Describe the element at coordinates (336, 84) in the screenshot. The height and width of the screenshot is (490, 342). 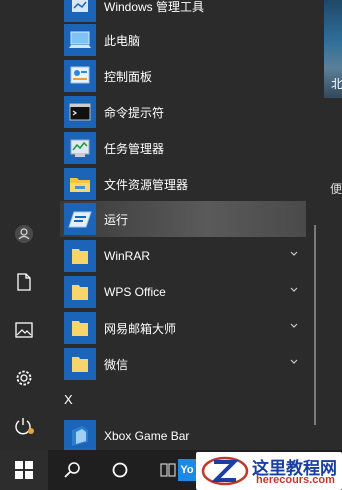
I see `weather-tile-text: 北` at that location.